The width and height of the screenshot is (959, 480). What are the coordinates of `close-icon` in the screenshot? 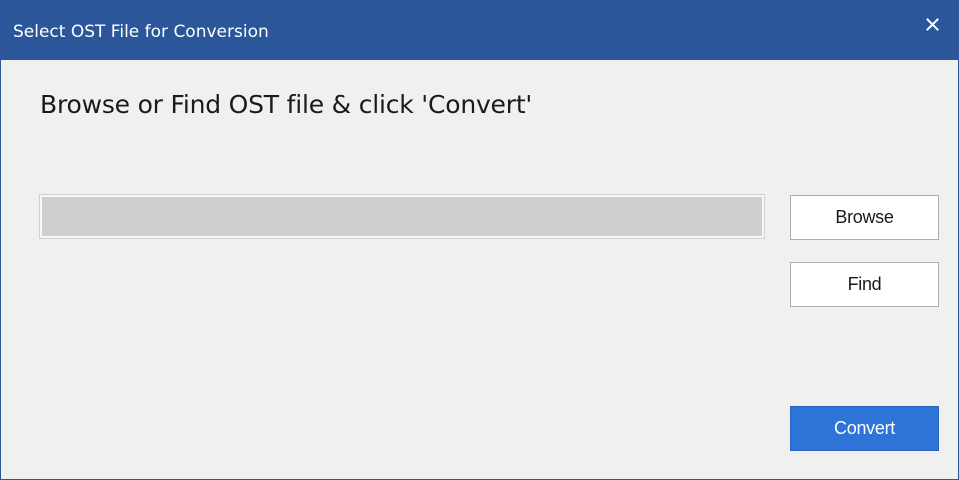 It's located at (932, 24).